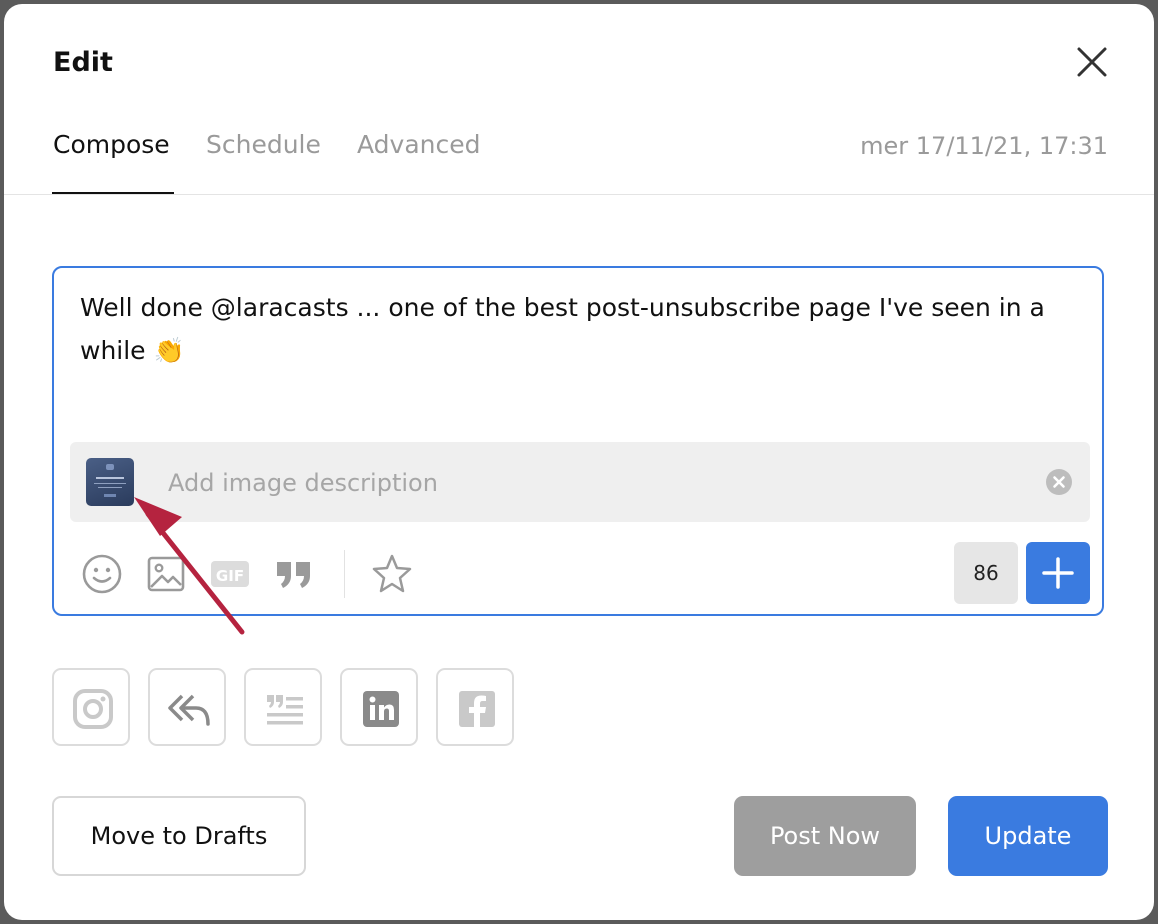 This screenshot has width=1158, height=924. I want to click on update-button: Update, so click(1028, 836).